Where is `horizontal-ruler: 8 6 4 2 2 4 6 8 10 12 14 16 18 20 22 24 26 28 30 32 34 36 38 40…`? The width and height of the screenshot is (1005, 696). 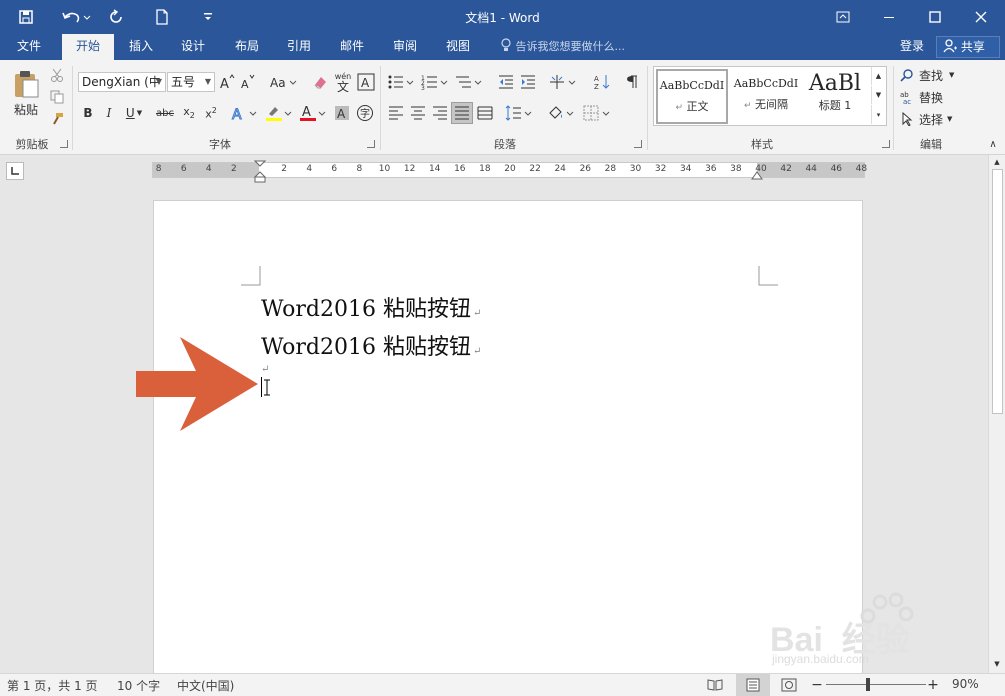 horizontal-ruler: 8 6 4 2 2 4 6 8 10 12 14 16 18 20 22 24 26 28 30 32 34 36 38 40… is located at coordinates (509, 171).